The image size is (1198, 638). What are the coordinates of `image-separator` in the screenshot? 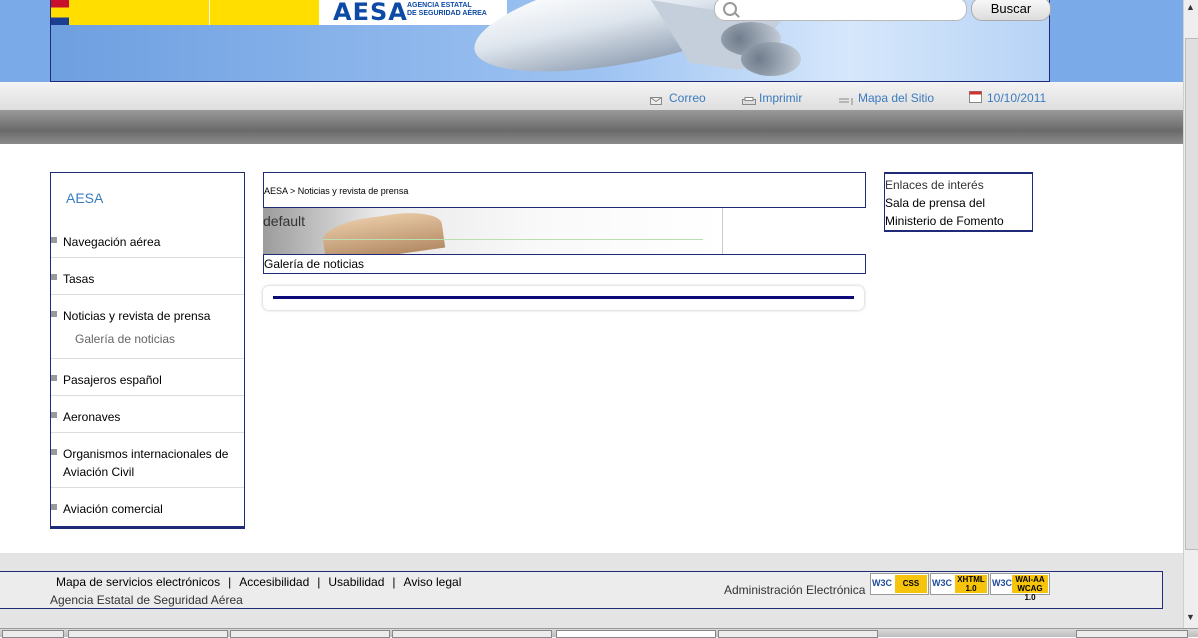 It's located at (722, 231).